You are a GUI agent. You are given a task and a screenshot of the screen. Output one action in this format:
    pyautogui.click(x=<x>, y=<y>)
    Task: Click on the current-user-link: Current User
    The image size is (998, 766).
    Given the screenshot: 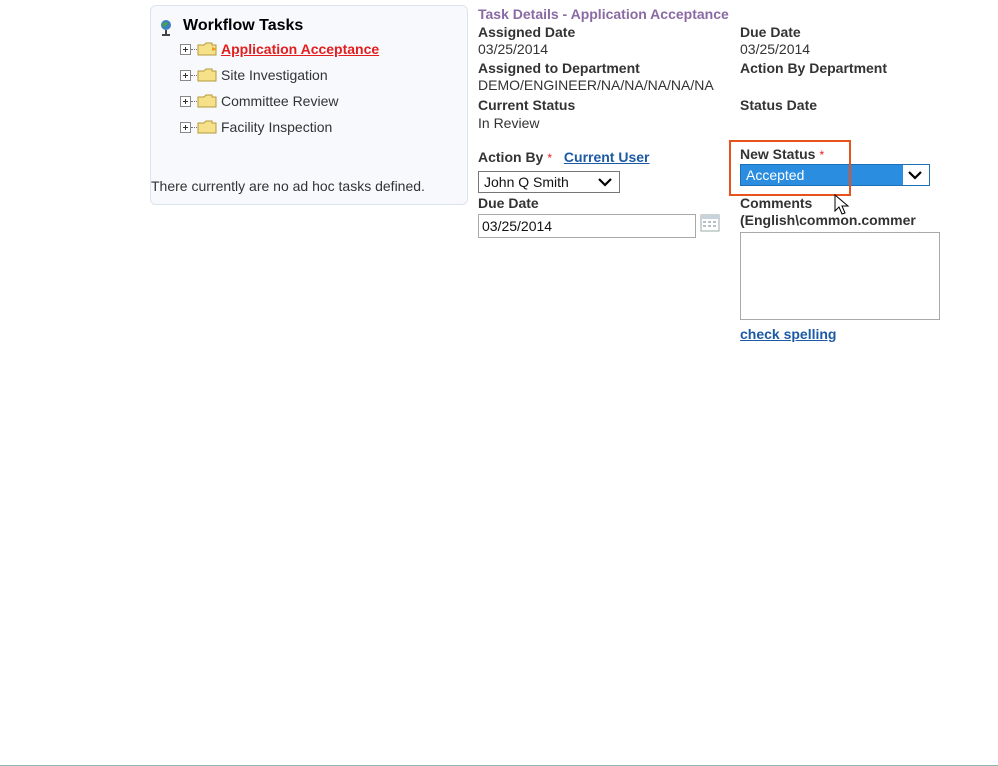 What is the action you would take?
    pyautogui.click(x=607, y=157)
    